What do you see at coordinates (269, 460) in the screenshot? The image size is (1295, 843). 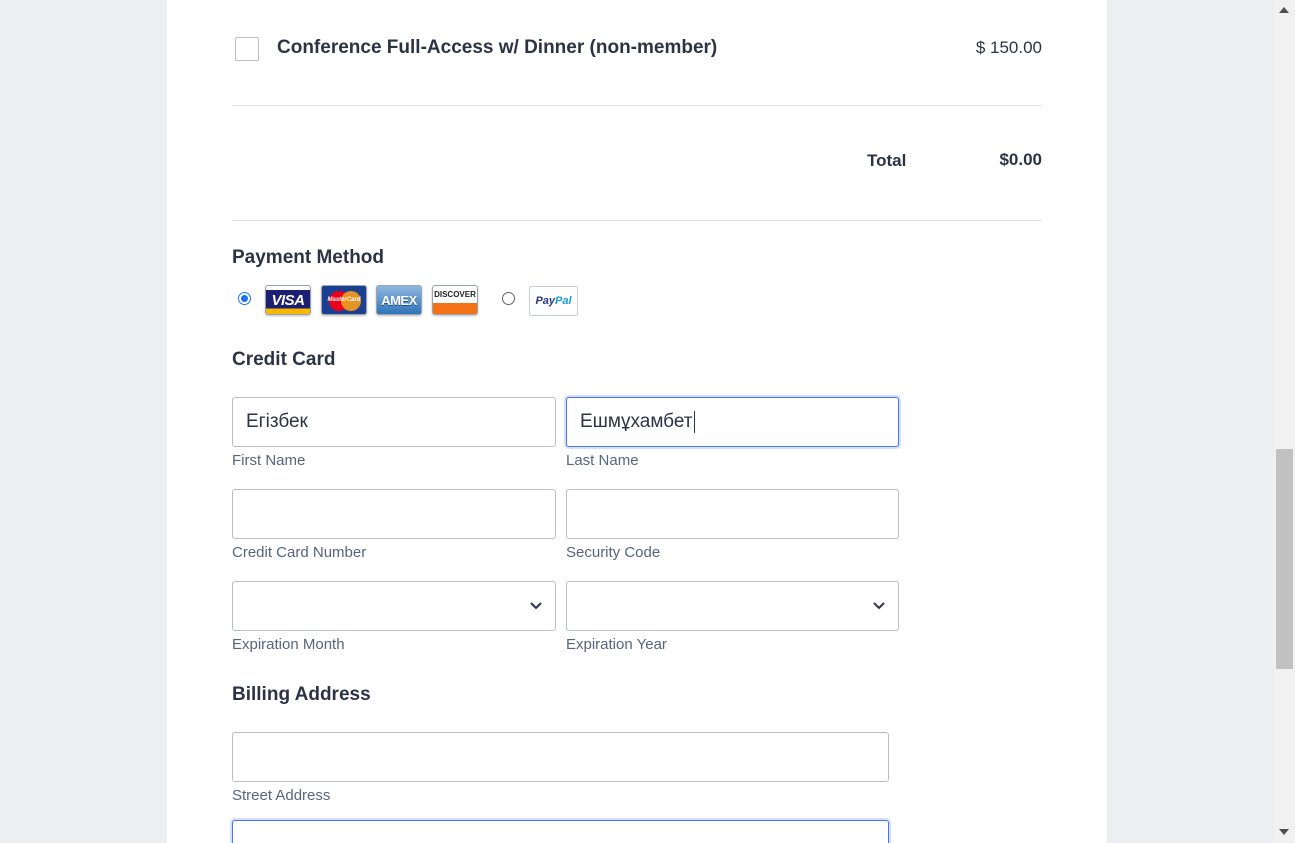 I see `first-name-label: First Name` at bounding box center [269, 460].